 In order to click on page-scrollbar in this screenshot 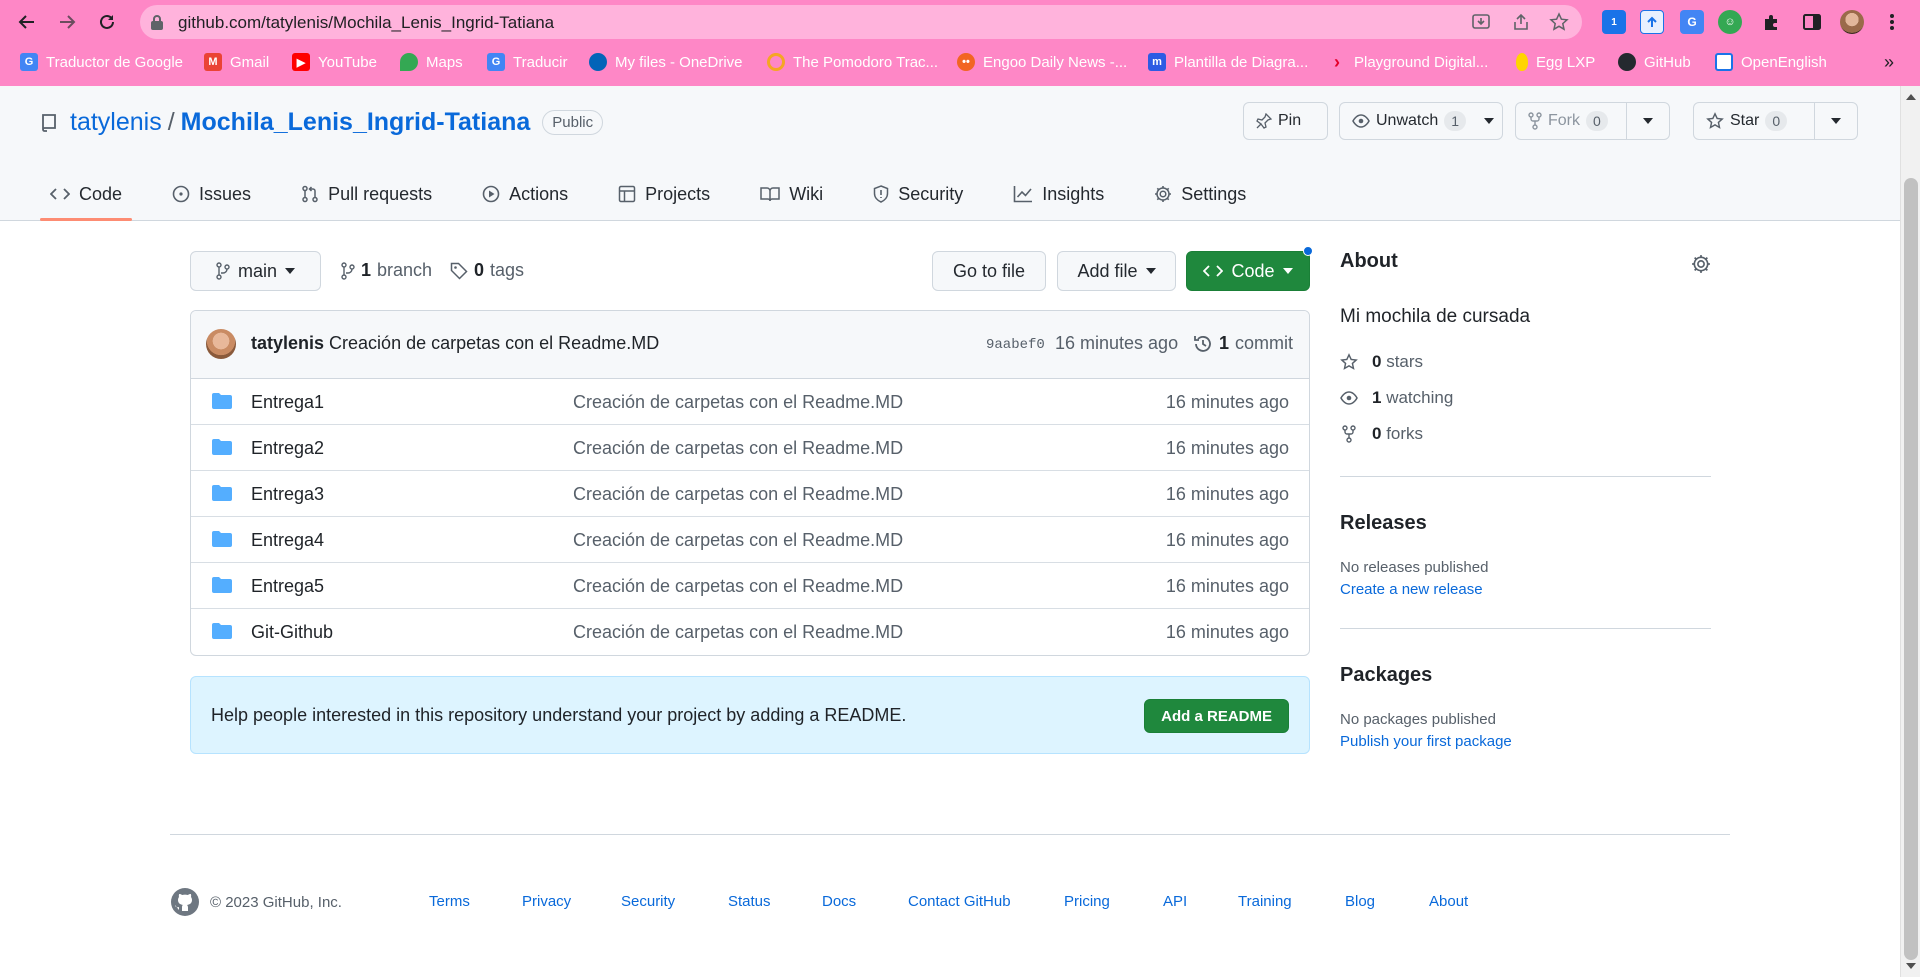, I will do `click(1910, 531)`.